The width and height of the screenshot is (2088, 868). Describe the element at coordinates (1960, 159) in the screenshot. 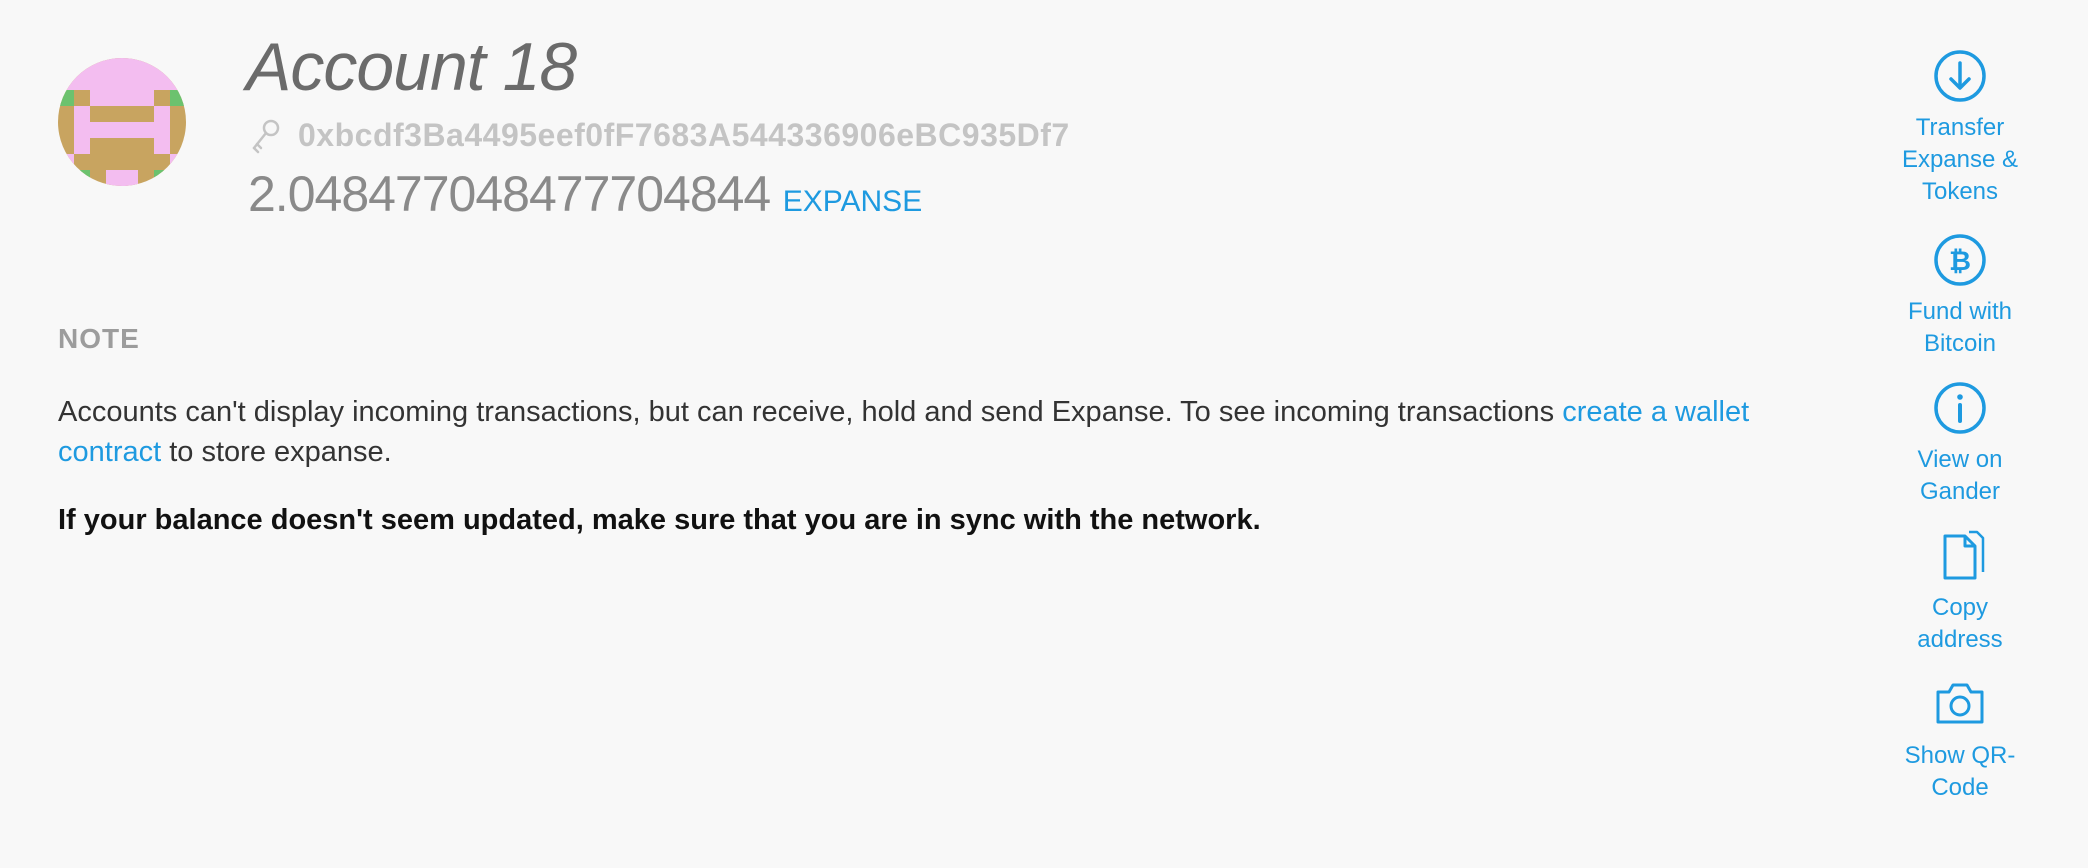

I see `transfer-expanse-tokens-label: Transfer Expanse & Tokens` at that location.